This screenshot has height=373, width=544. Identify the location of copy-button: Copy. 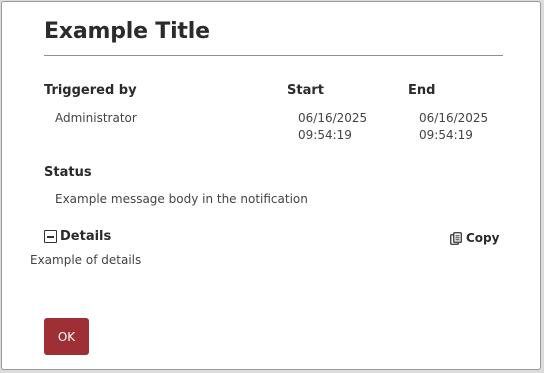
(474, 238).